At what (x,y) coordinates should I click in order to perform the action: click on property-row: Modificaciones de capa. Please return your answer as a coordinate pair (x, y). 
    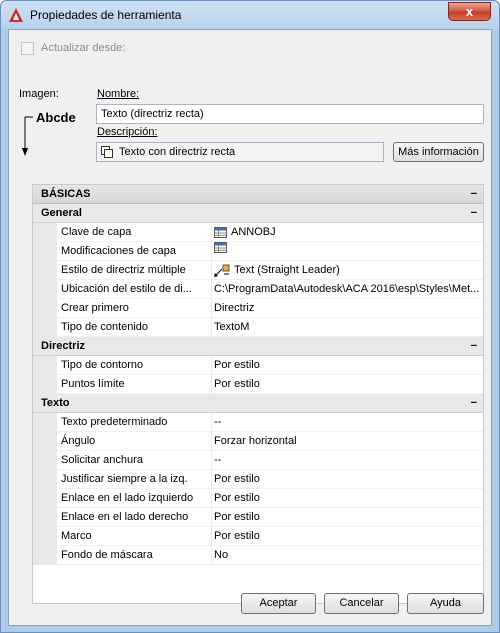
    Looking at the image, I should click on (258, 251).